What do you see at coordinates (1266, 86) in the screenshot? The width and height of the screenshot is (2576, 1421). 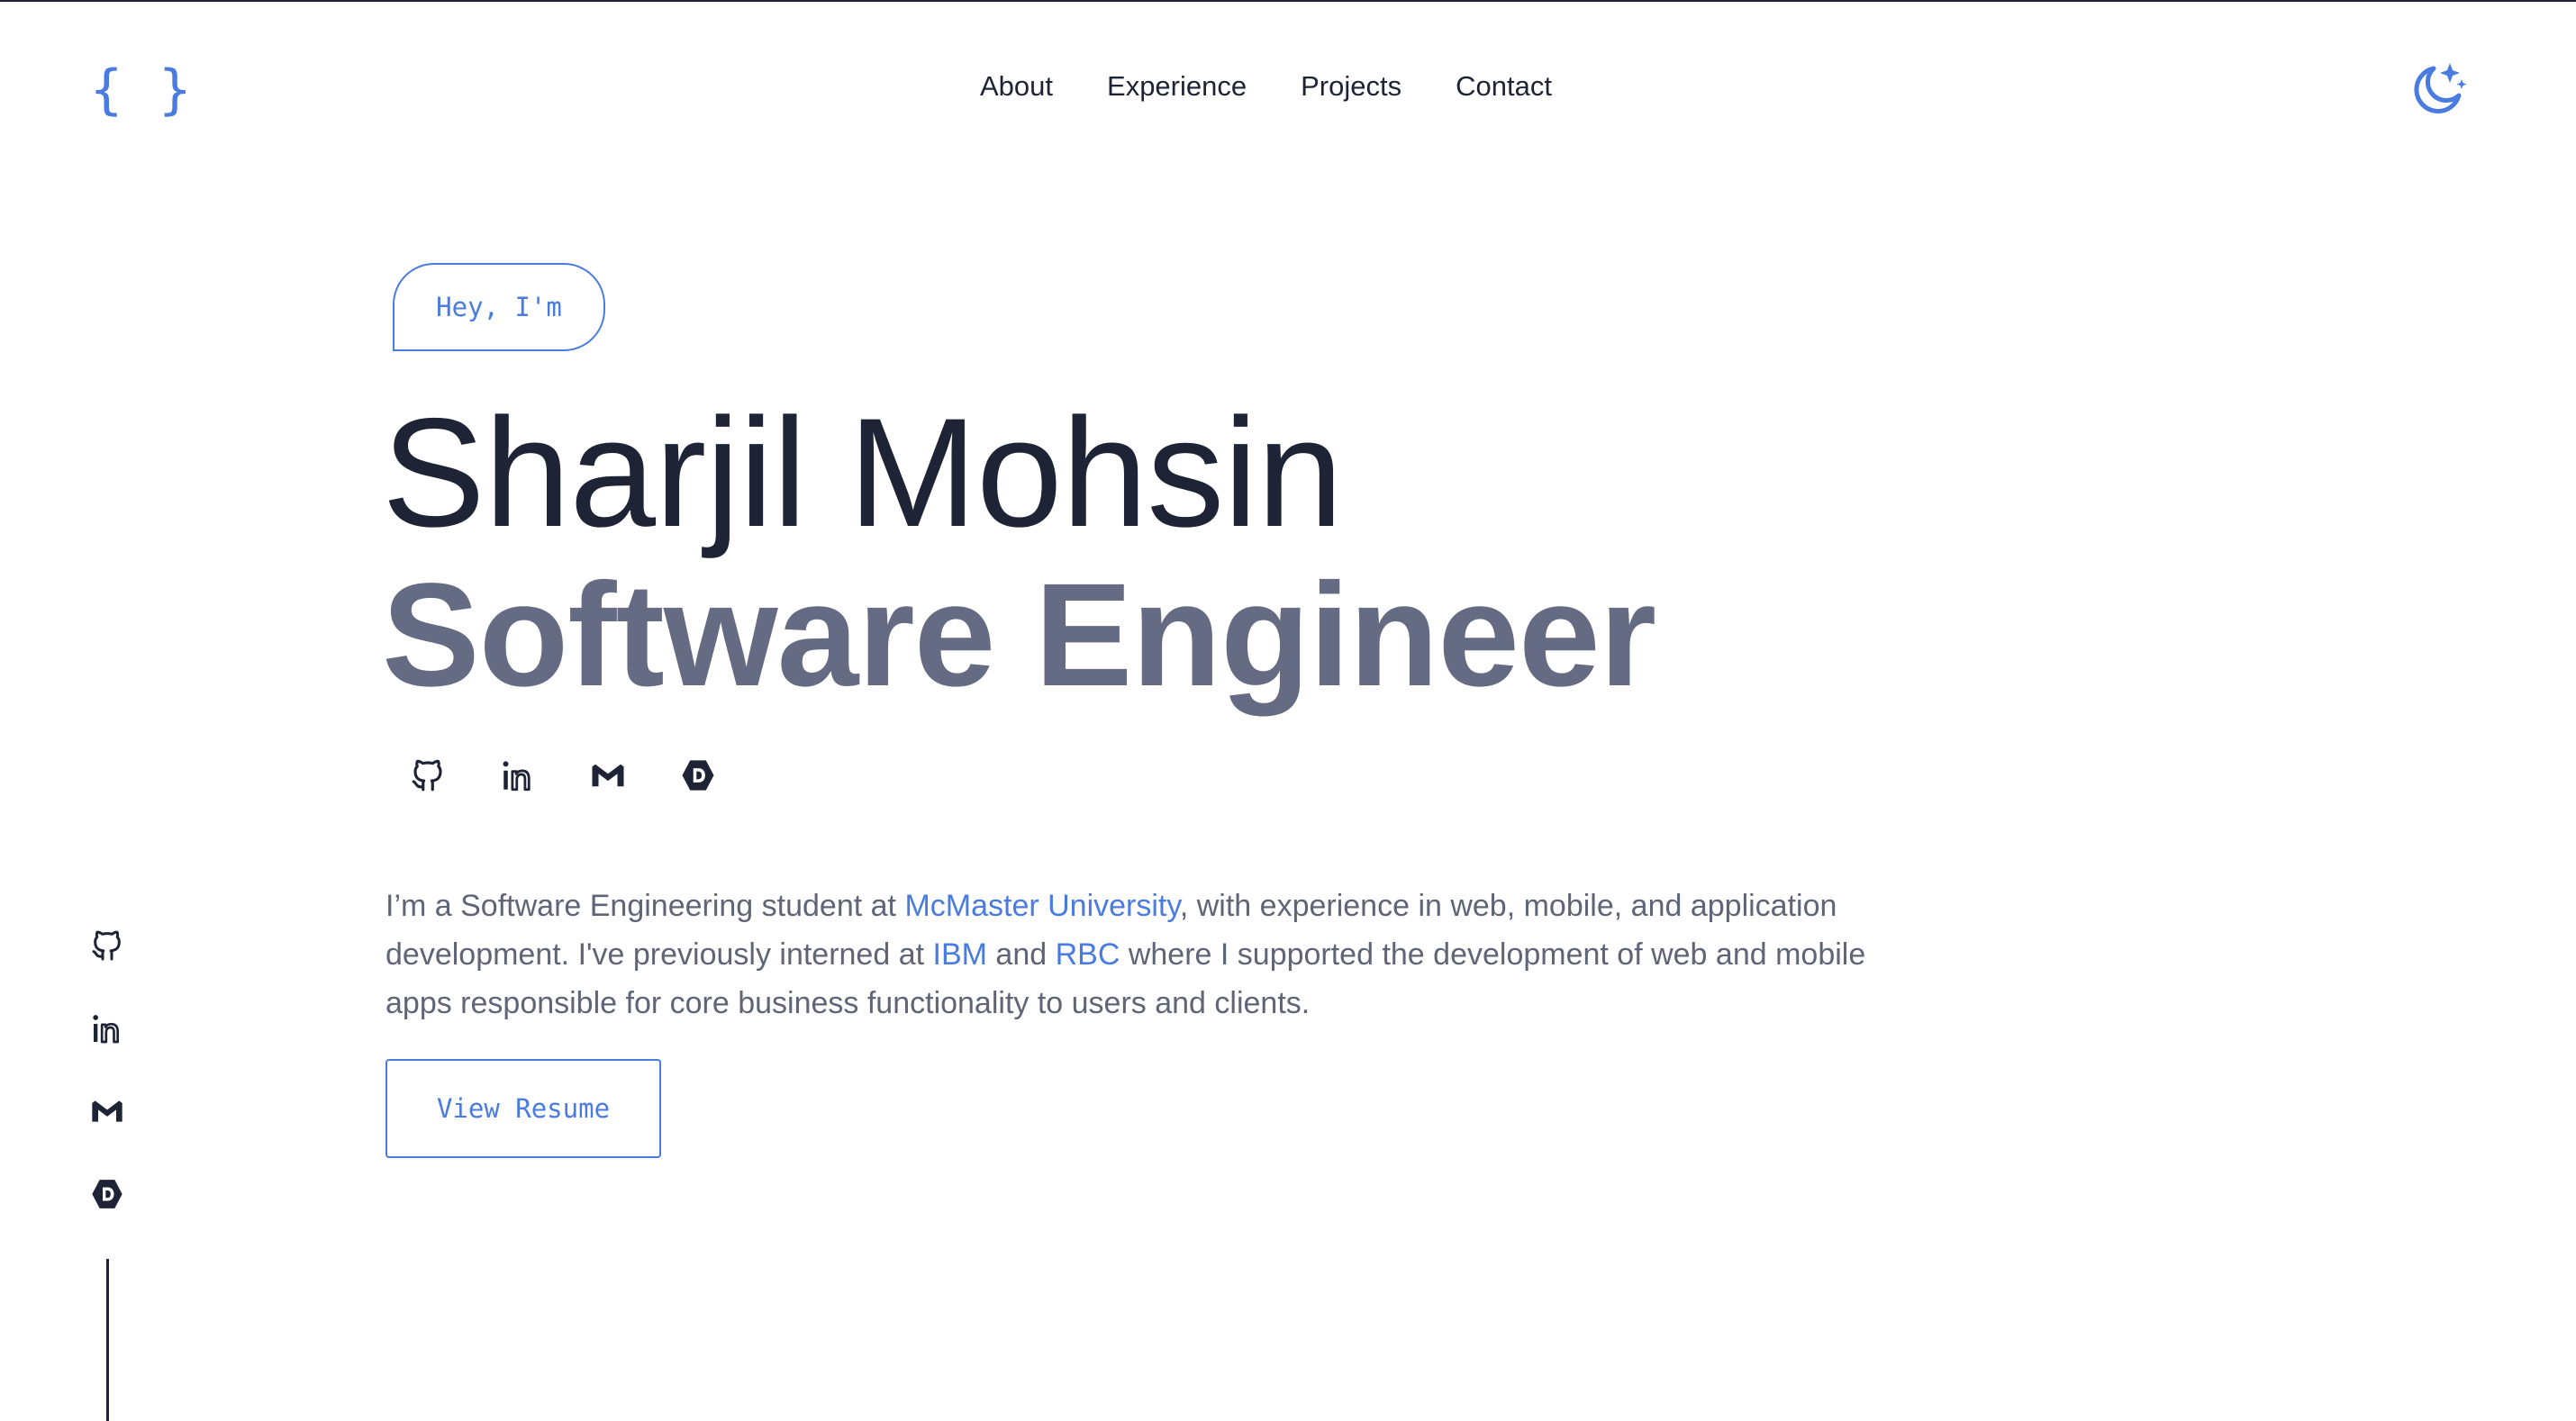 I see `main-nav: About Experience Projects Contact` at bounding box center [1266, 86].